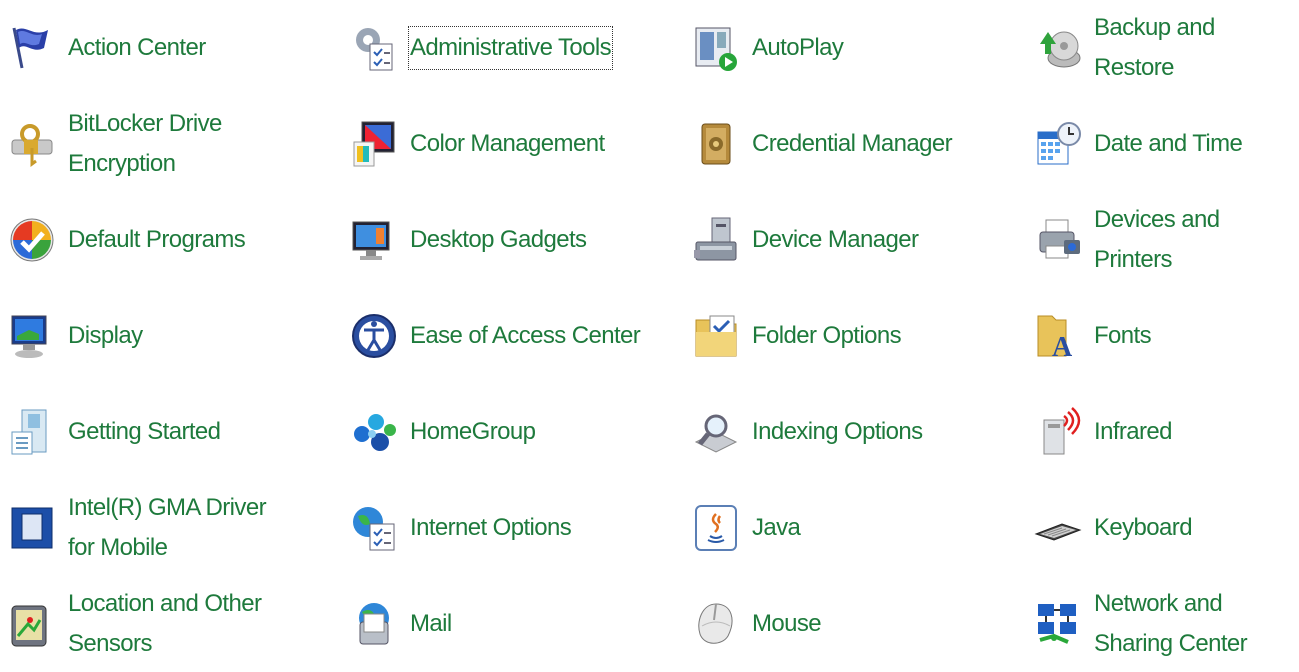 Image resolution: width=1299 pixels, height=672 pixels. I want to click on indexing-icon, so click(716, 432).